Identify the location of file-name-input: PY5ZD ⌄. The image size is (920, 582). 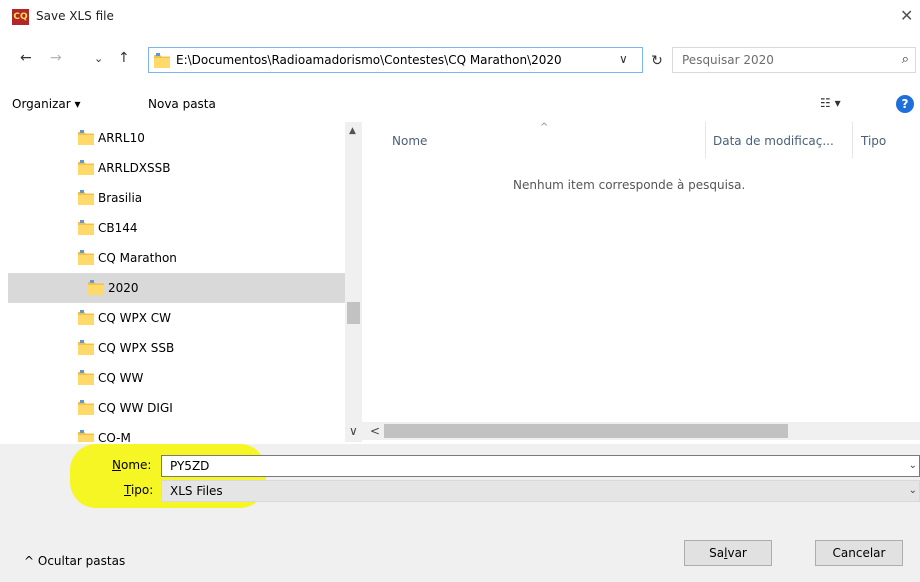
(540, 466).